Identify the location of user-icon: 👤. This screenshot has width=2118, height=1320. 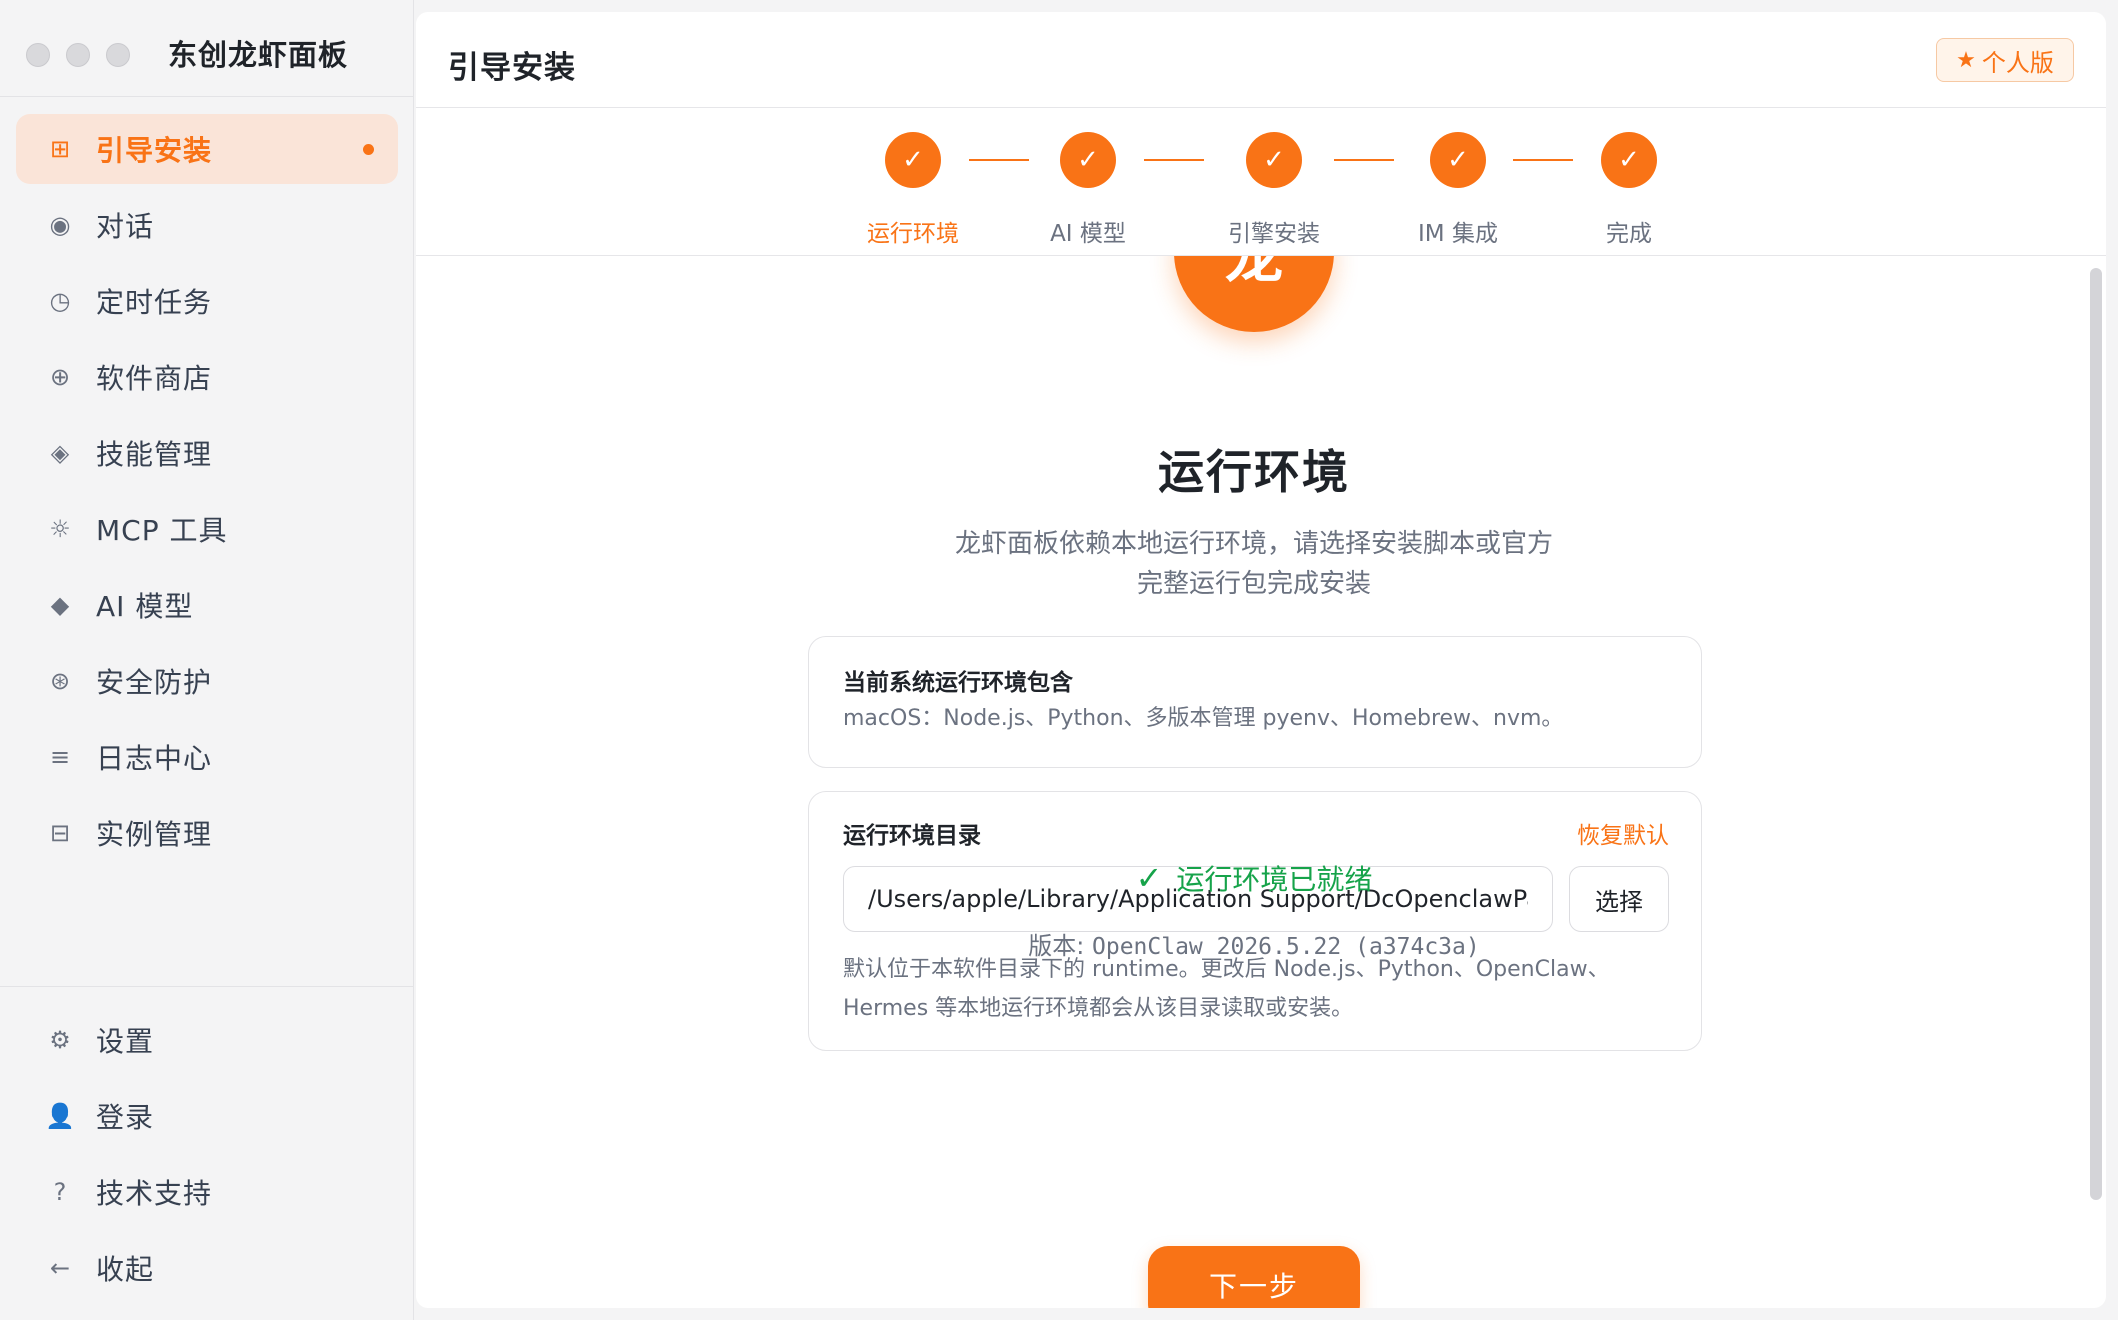
(60, 1116).